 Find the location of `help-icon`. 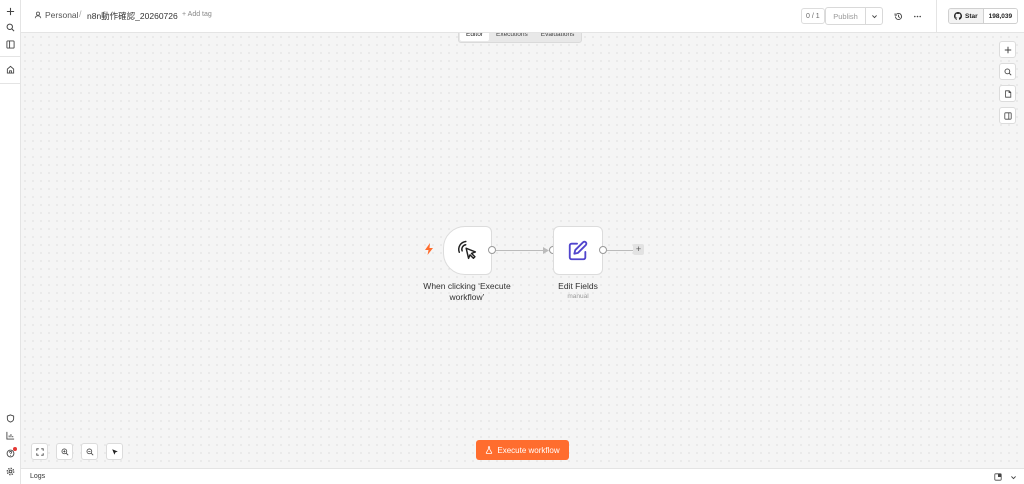

help-icon is located at coordinates (10, 453).